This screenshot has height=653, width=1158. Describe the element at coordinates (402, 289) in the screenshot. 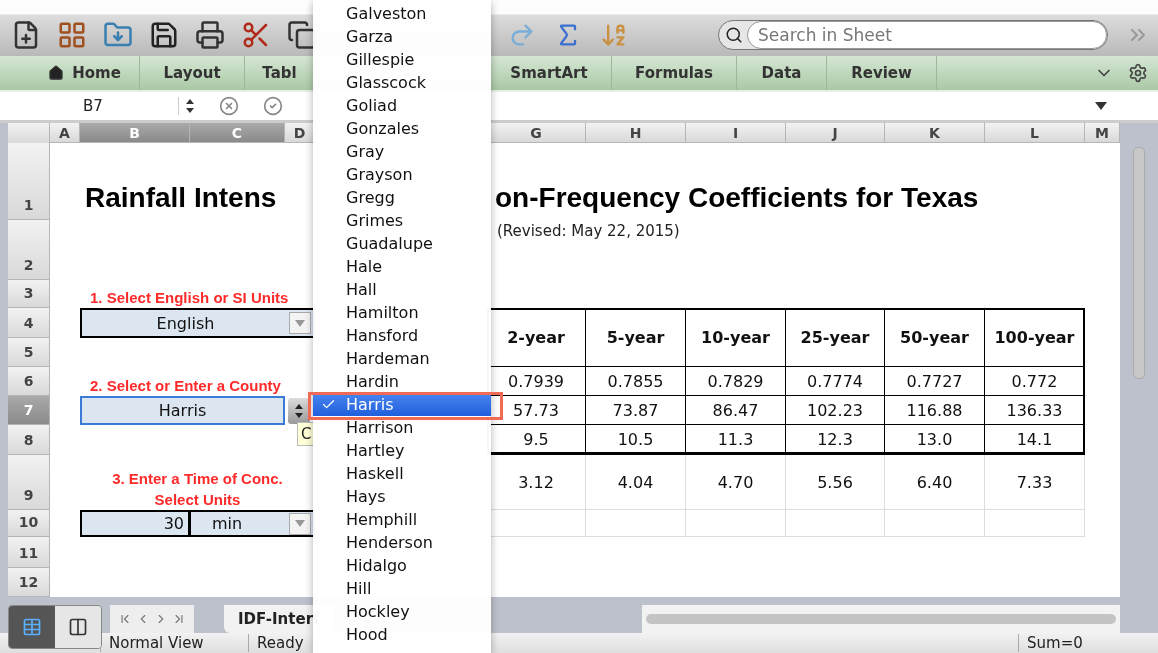

I see `menu-item: Hall` at that location.